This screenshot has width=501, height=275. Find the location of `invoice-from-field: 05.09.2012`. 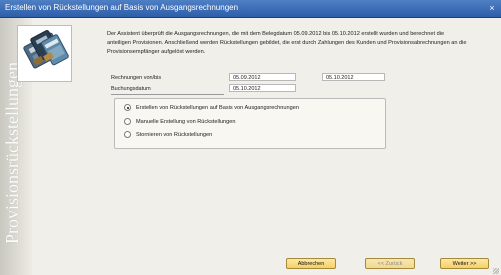

invoice-from-field: 05.09.2012 is located at coordinates (262, 77).